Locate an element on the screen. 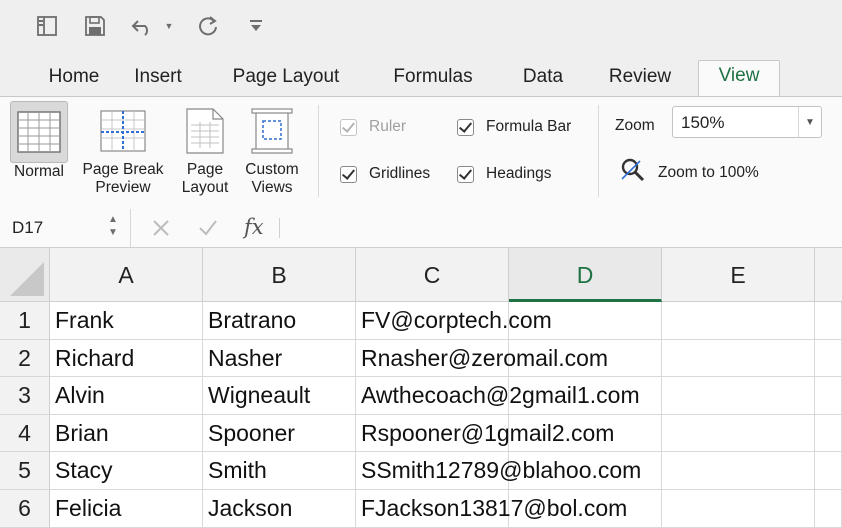  cell: Rnasher@zeromail.com is located at coordinates (482, 358).